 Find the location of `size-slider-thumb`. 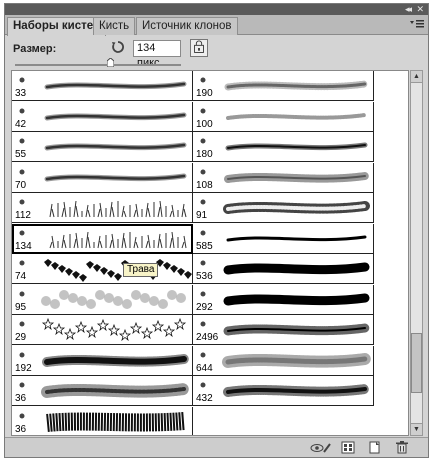

size-slider-thumb is located at coordinates (110, 62).